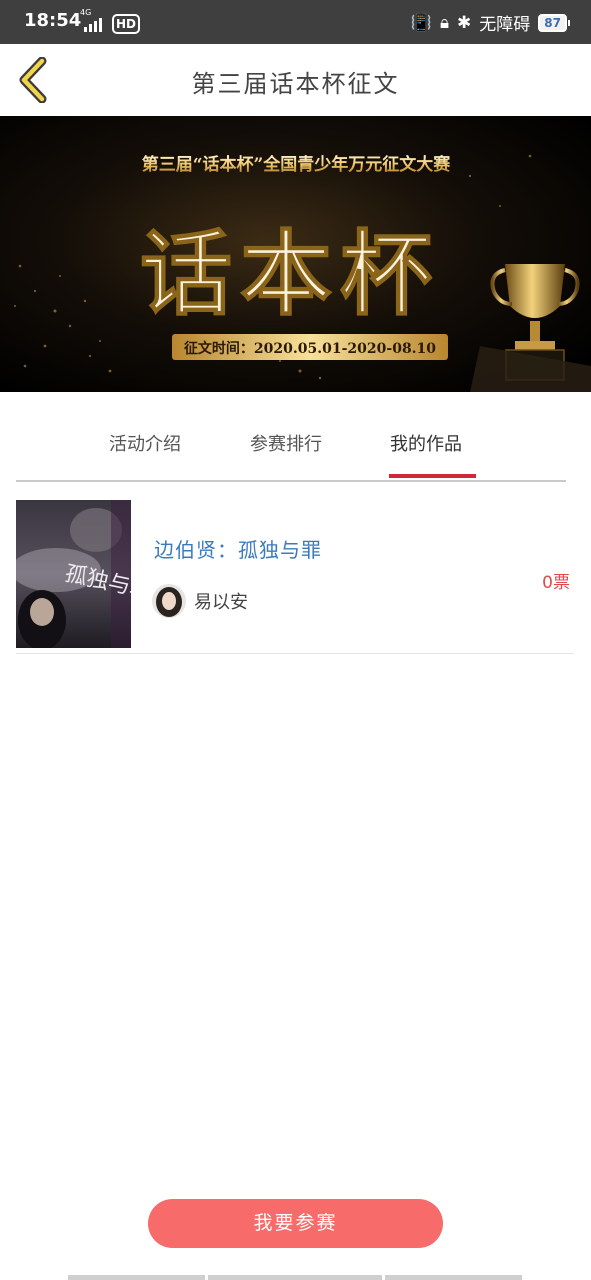 Image resolution: width=591 pixels, height=1280 pixels. Describe the element at coordinates (295, 22) in the screenshot. I see `status-bar: 18:54 4G HD 📳 🔒︎ ✱ 无障碍 87` at that location.